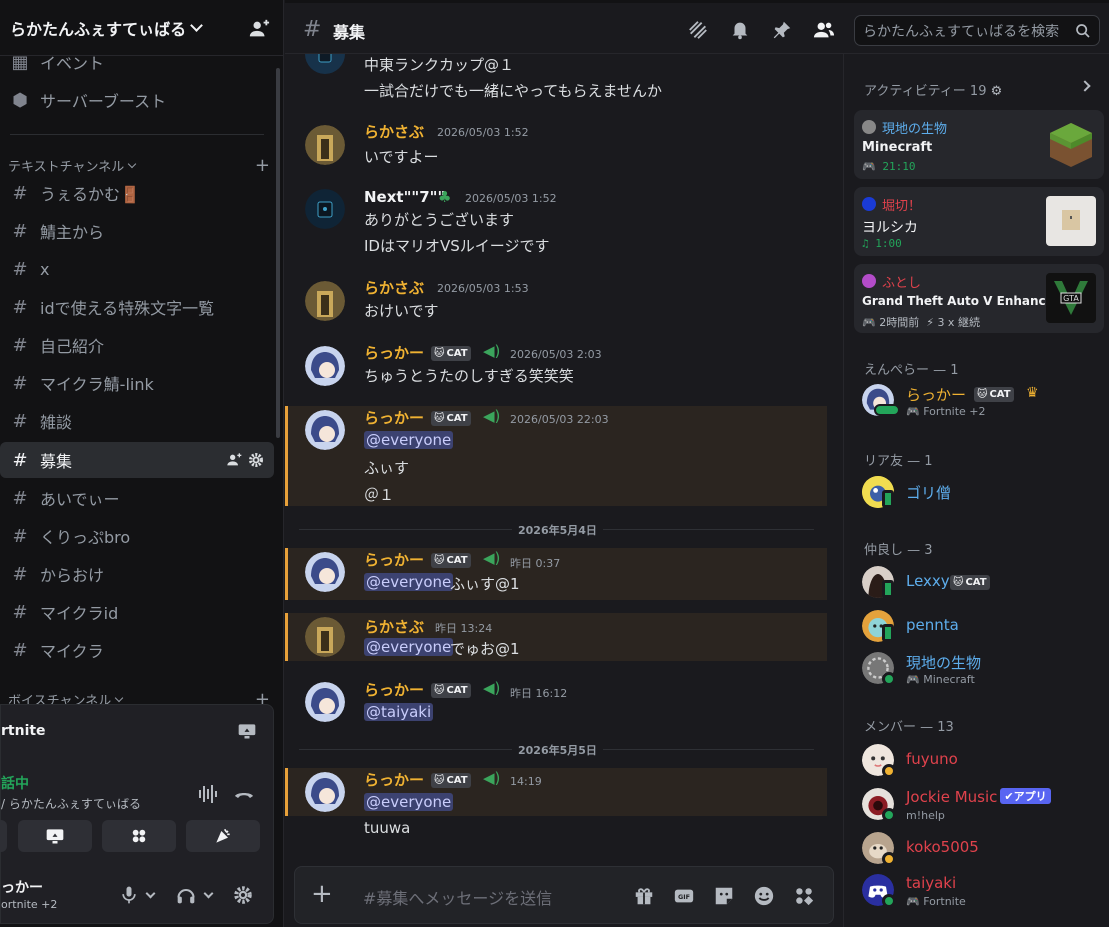 Image resolution: width=1109 pixels, height=927 pixels. I want to click on channel-minecraft-id: # マイクラid, so click(138, 612).